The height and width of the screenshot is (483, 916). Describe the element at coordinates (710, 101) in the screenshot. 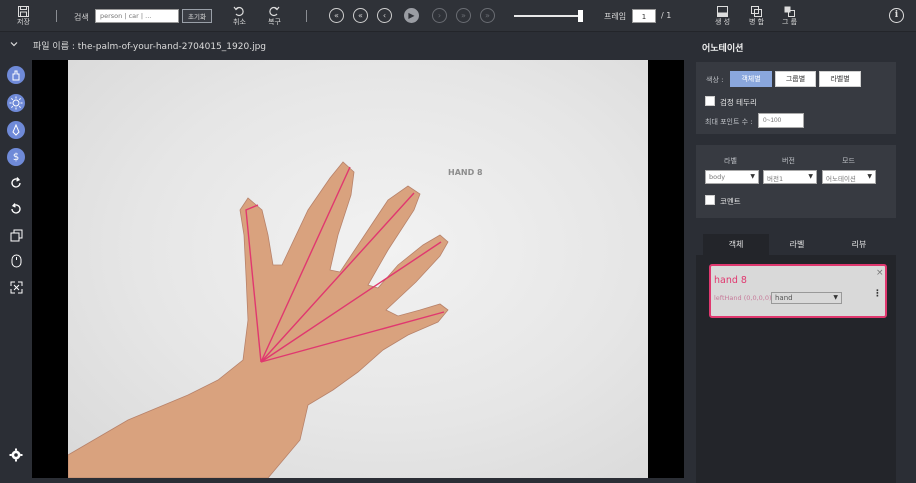

I see `black-border-checkbox` at that location.